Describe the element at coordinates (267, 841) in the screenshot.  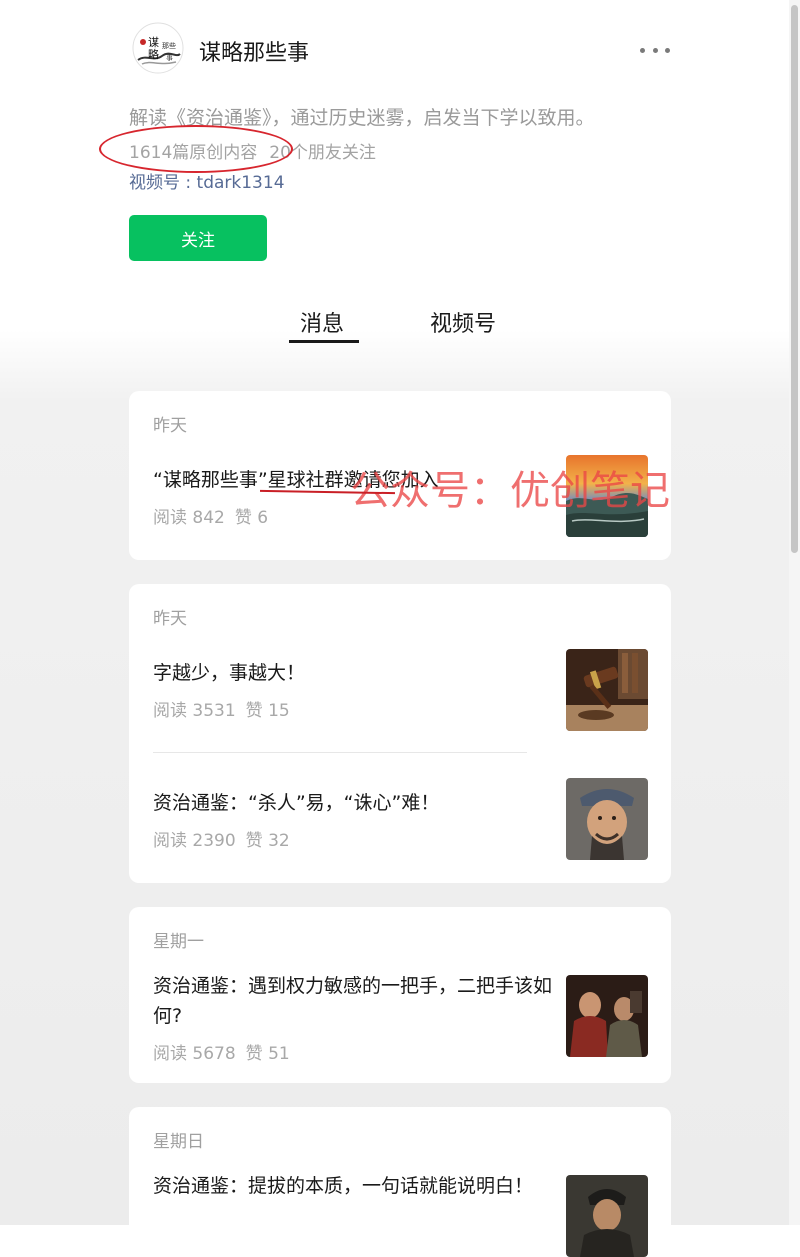
I see `like-count: 赞 32` at that location.